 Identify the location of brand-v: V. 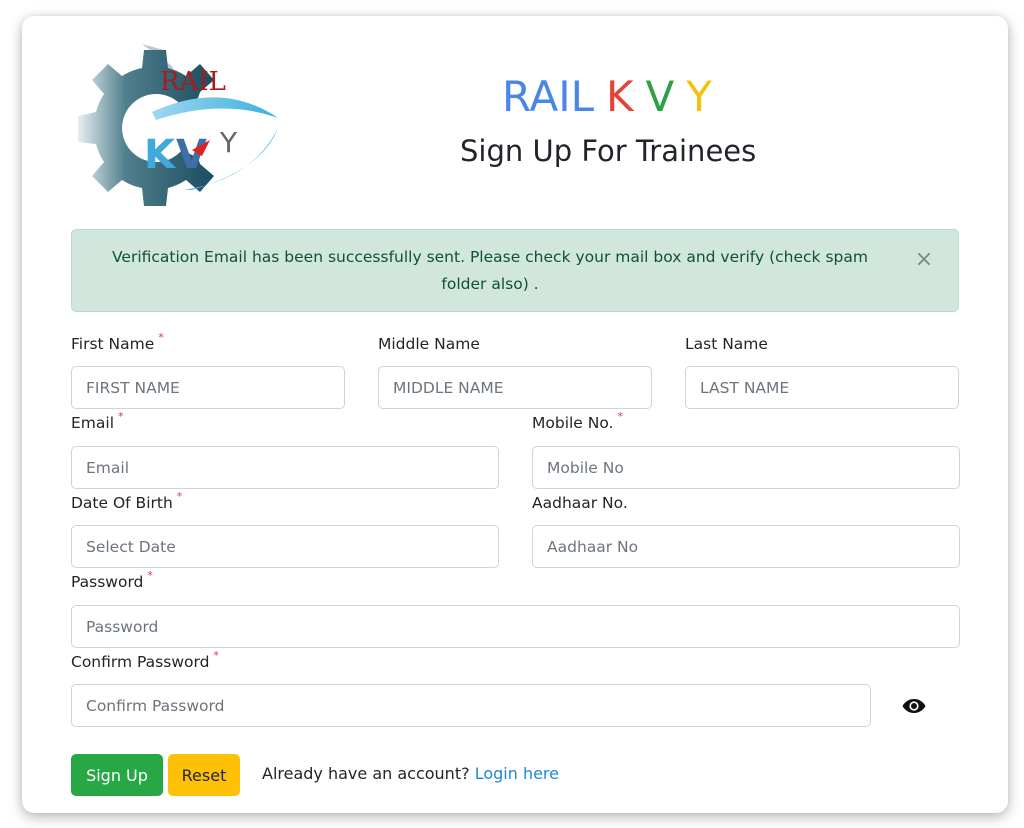
(660, 96).